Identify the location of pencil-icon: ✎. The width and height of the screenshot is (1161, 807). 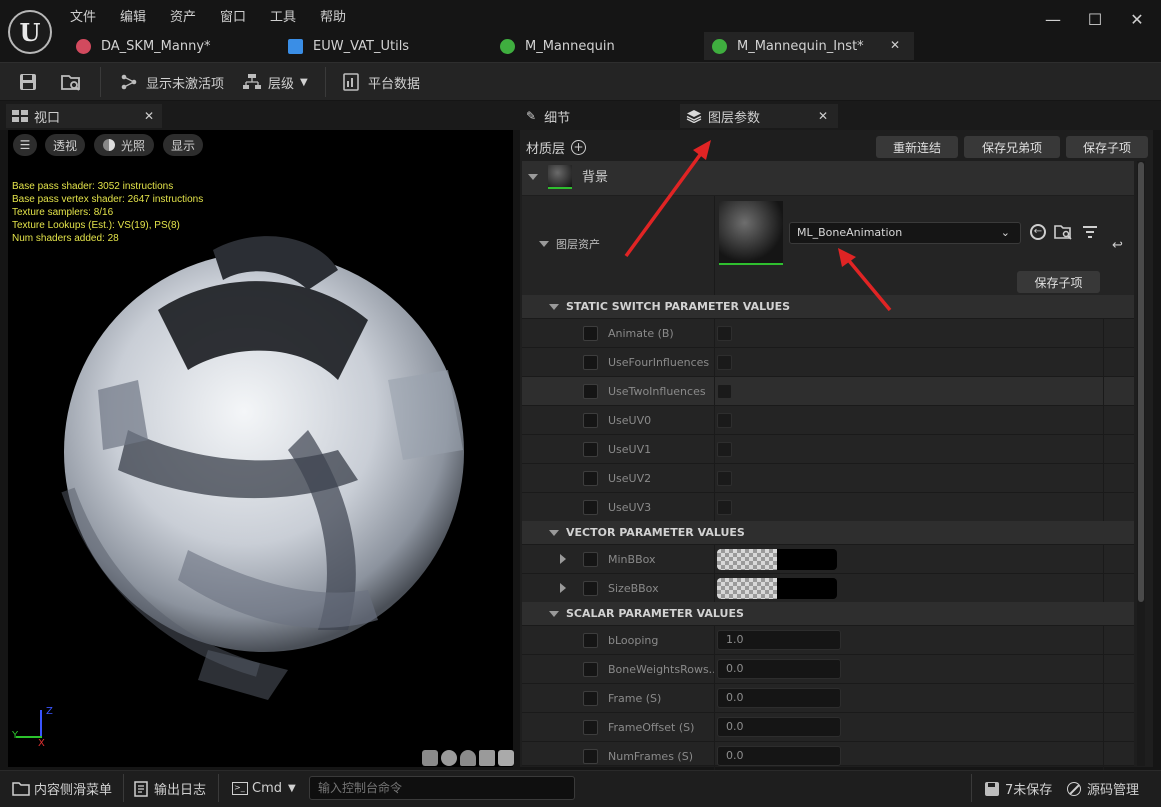
(531, 116).